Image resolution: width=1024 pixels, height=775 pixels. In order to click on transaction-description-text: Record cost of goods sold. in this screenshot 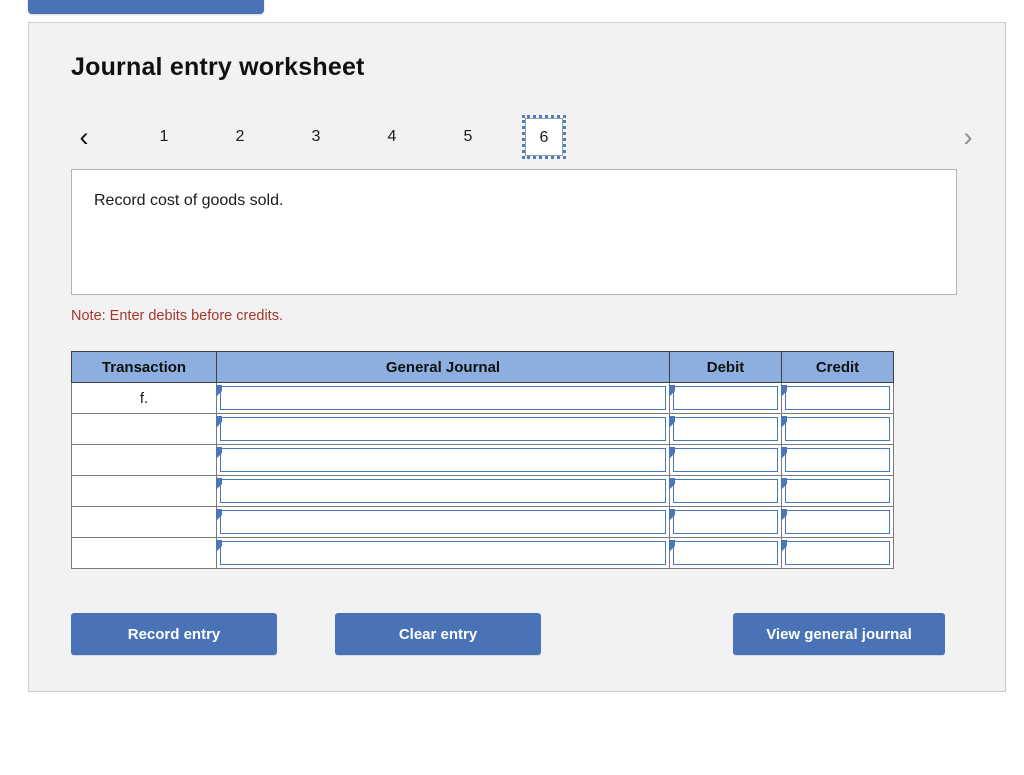, I will do `click(189, 200)`.